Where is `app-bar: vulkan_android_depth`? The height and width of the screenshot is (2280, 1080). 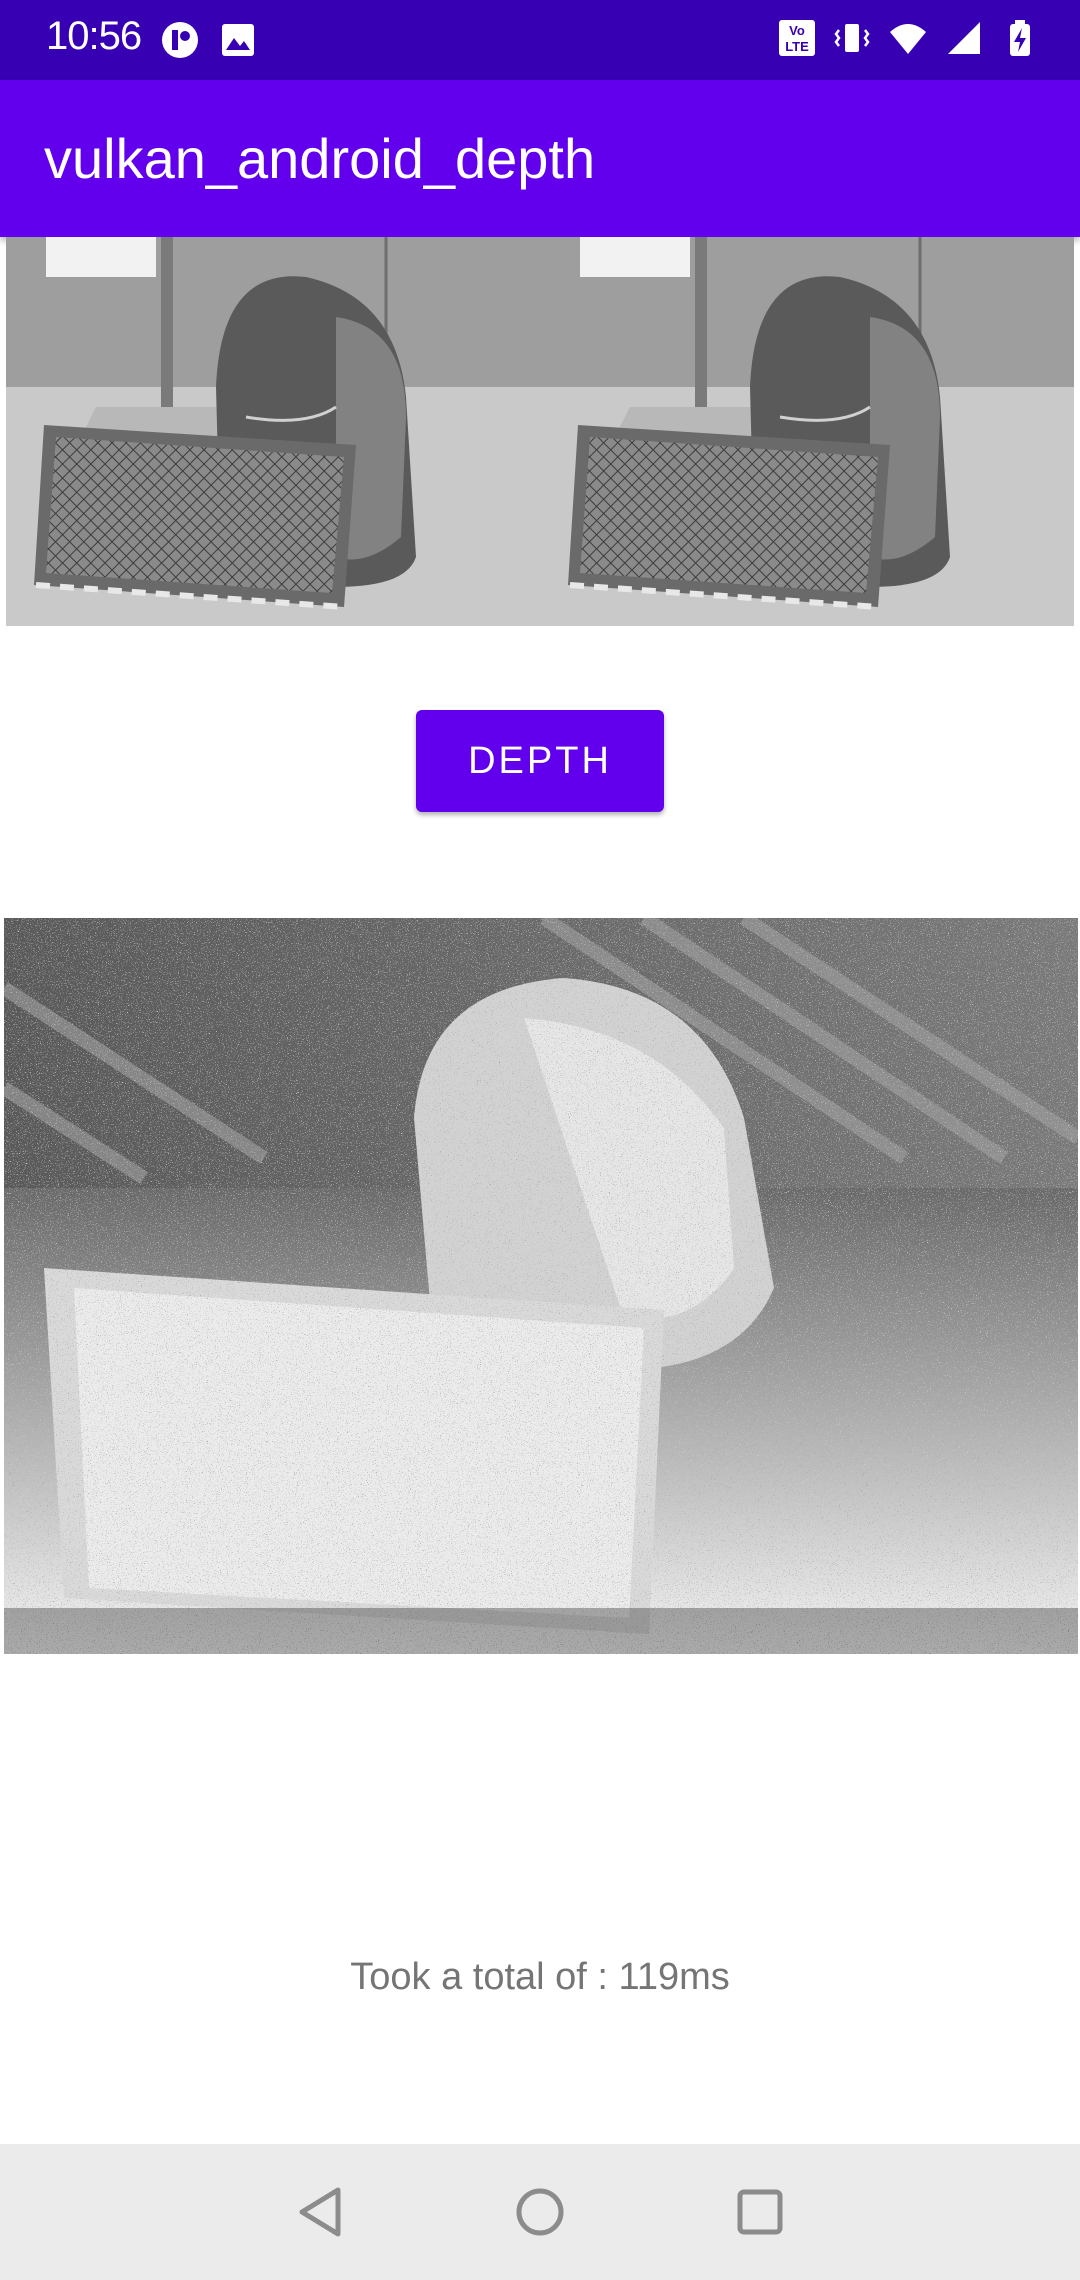 app-bar: vulkan_android_depth is located at coordinates (540, 158).